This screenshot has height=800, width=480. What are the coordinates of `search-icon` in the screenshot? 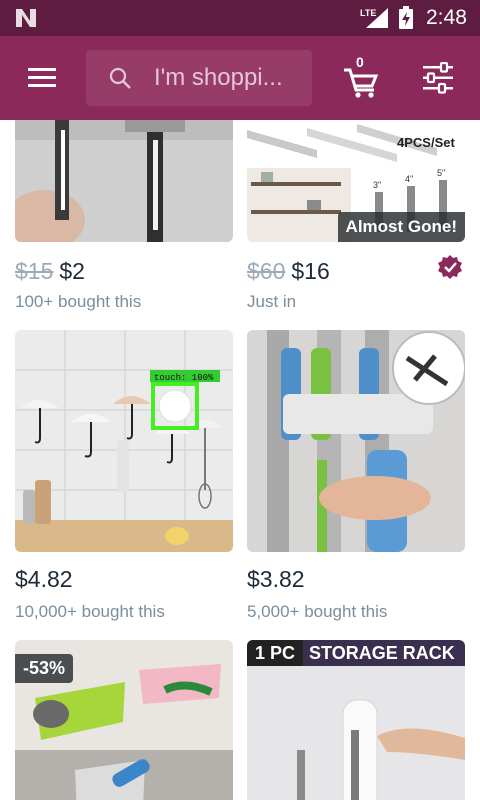 It's located at (120, 78).